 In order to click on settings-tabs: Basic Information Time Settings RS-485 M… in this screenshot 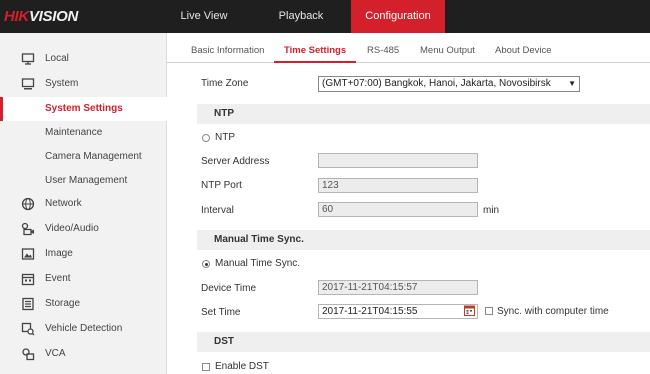, I will do `click(408, 48)`.